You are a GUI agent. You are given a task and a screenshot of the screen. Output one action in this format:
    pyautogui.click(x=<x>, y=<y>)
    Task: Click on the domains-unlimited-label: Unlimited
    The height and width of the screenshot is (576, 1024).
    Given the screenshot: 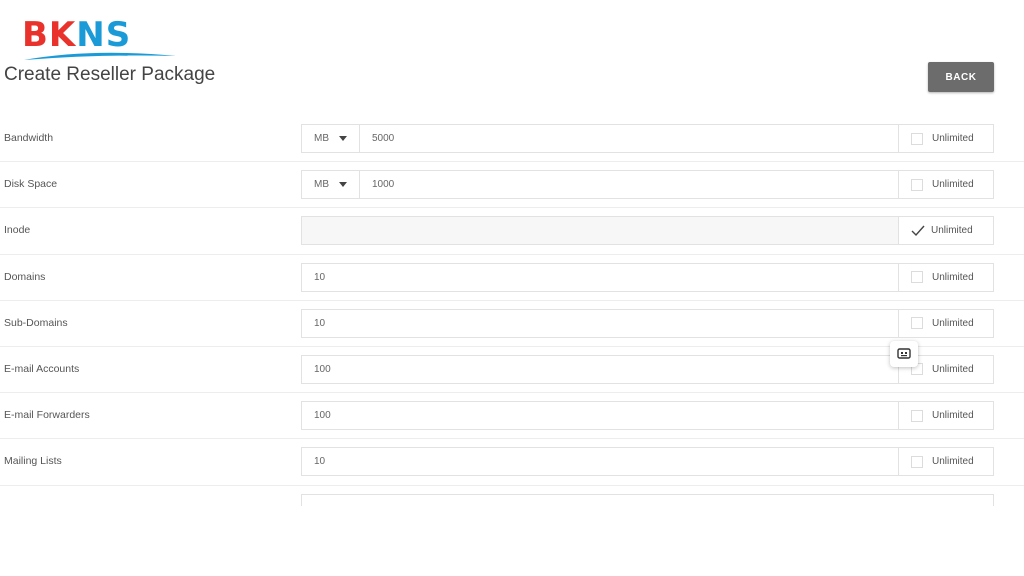 What is the action you would take?
    pyautogui.click(x=953, y=277)
    